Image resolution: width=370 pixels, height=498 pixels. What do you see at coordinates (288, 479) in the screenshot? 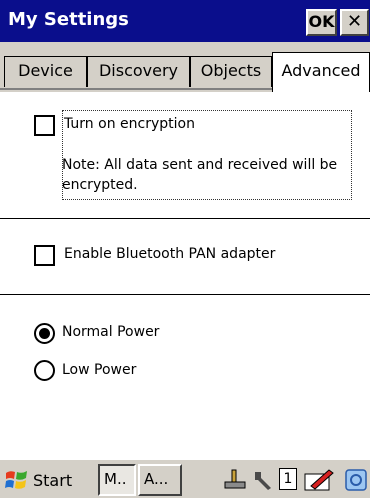
I see `tray-number: 1` at bounding box center [288, 479].